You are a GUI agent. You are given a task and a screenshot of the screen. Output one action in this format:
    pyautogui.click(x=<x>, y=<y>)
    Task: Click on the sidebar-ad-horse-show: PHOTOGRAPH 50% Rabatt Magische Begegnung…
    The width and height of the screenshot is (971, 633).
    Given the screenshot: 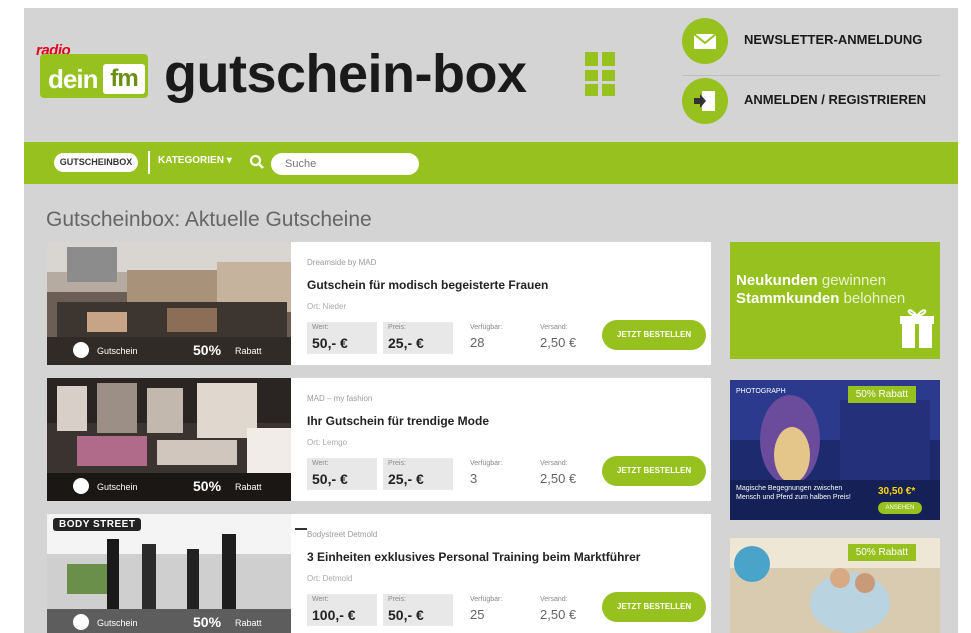 What is the action you would take?
    pyautogui.click(x=835, y=450)
    